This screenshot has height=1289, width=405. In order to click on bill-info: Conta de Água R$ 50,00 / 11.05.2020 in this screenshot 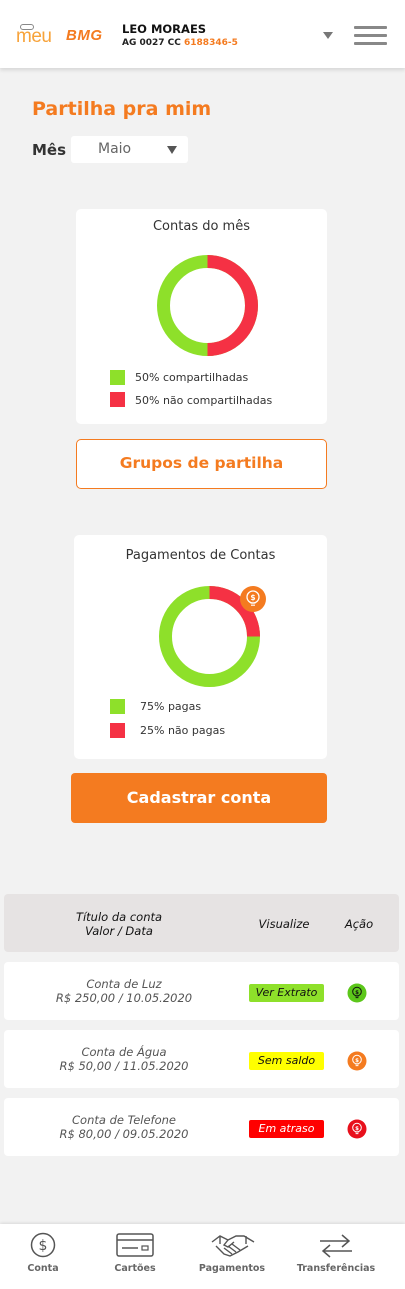, I will do `click(124, 1059)`.